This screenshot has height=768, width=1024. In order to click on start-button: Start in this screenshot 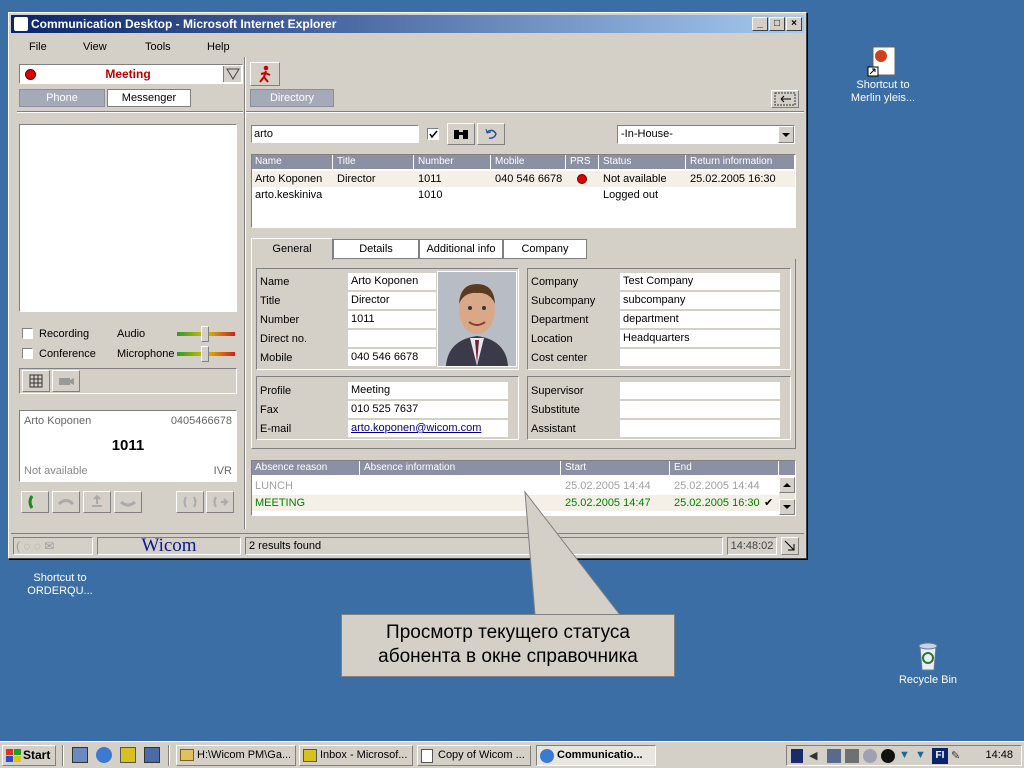, I will do `click(29, 755)`.